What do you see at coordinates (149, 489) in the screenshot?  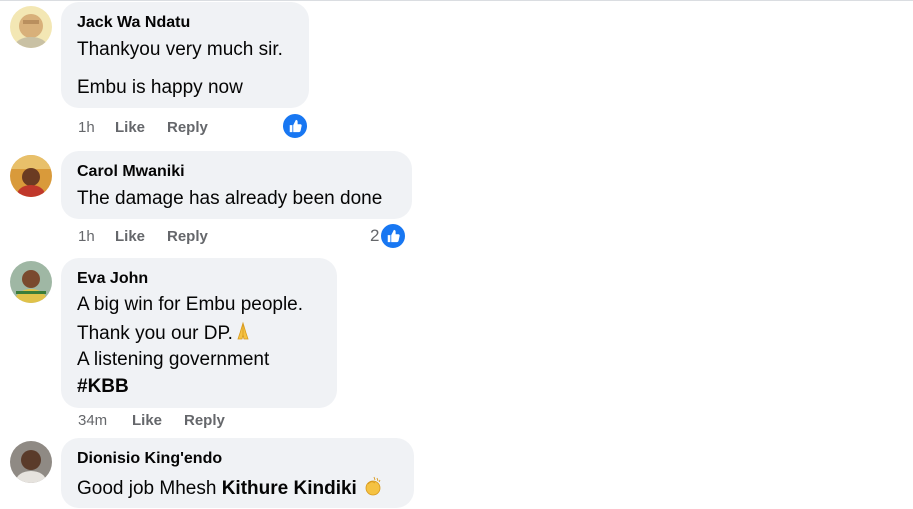 I see `comment-text: Good job Mhesh` at bounding box center [149, 489].